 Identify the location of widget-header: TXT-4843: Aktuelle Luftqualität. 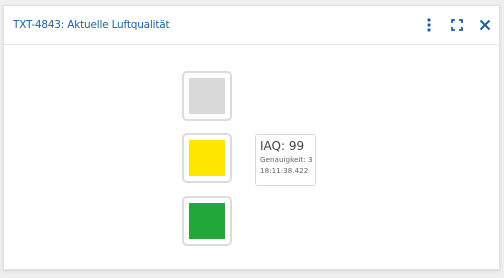
(251, 25).